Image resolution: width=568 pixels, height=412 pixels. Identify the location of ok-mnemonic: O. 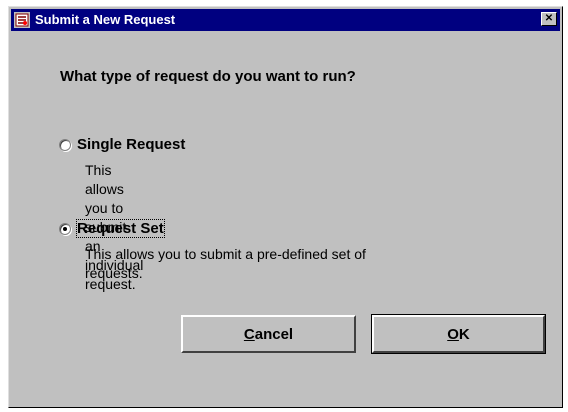
(453, 334).